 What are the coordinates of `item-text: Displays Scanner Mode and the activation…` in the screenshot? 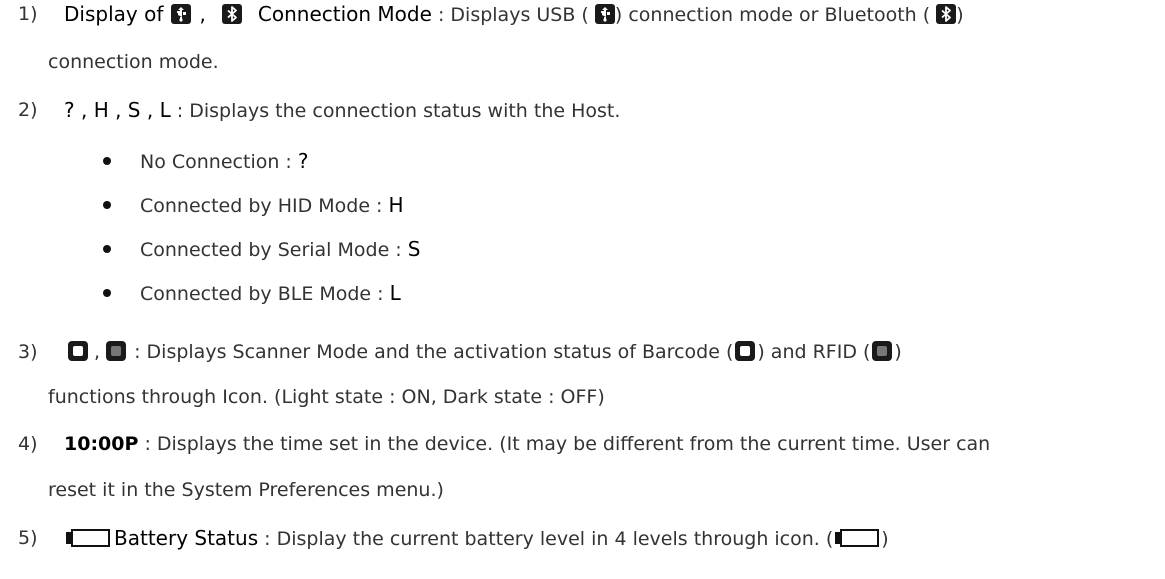 It's located at (440, 352).